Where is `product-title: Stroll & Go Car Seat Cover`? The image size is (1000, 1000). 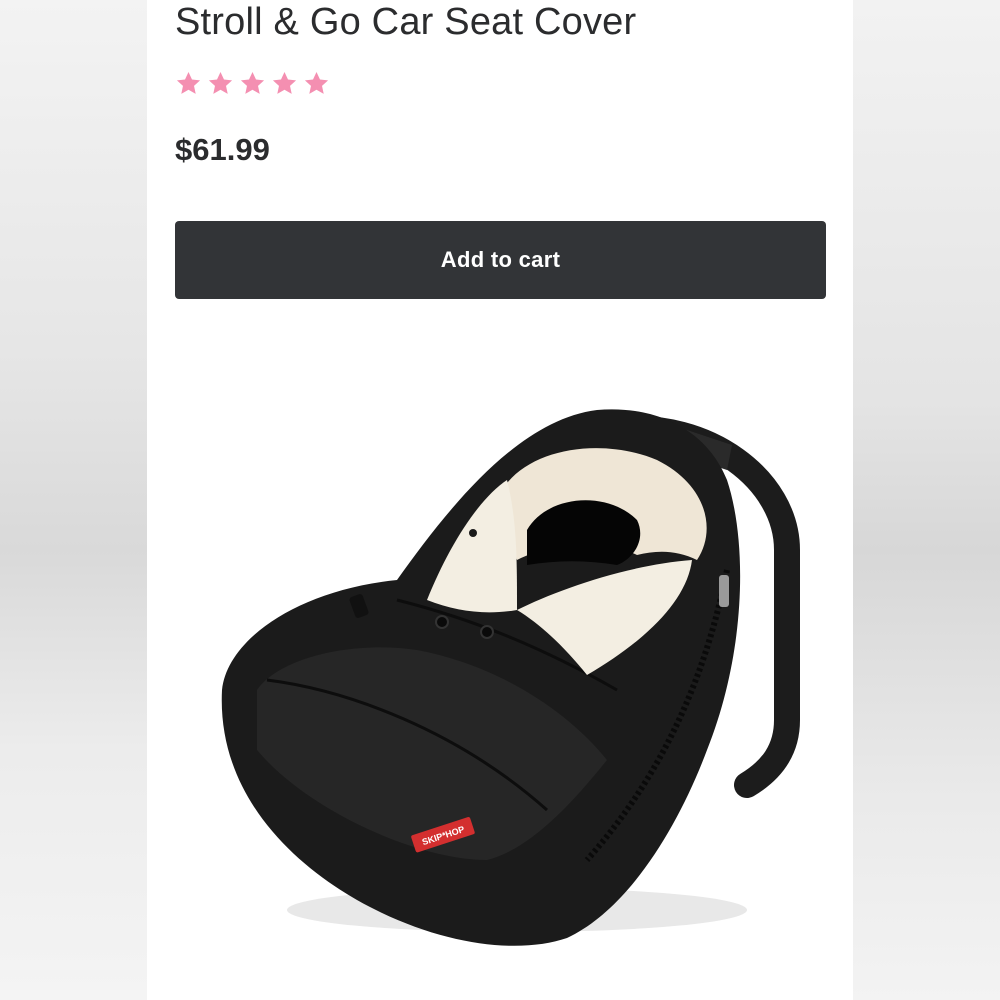 product-title: Stroll & Go Car Seat Cover is located at coordinates (406, 22).